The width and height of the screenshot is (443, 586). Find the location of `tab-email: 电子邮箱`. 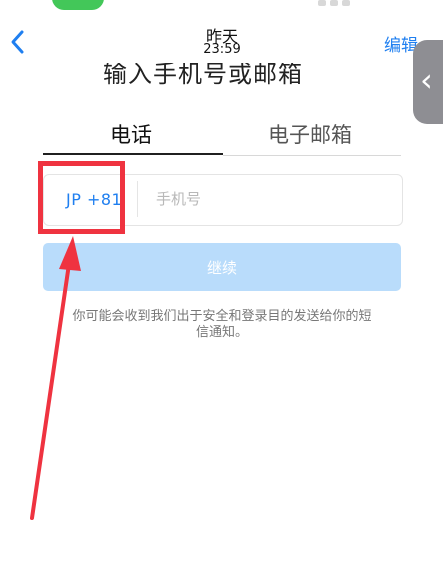

tab-email: 电子邮箱 is located at coordinates (310, 134).